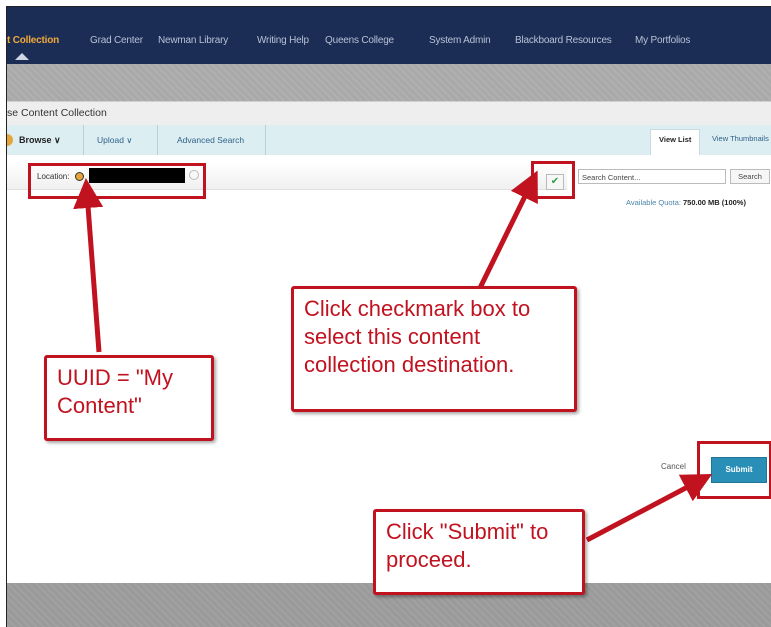  What do you see at coordinates (649, 508) in the screenshot?
I see `submit-arrow` at bounding box center [649, 508].